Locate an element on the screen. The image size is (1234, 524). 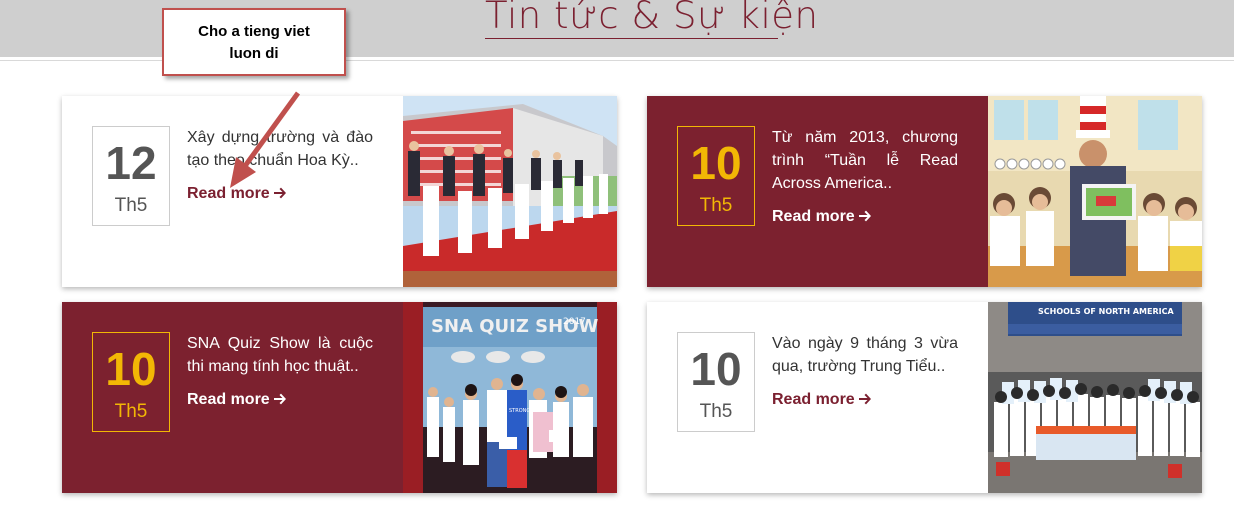
photo-shirt-text: STRONG is located at coordinates (519, 411).